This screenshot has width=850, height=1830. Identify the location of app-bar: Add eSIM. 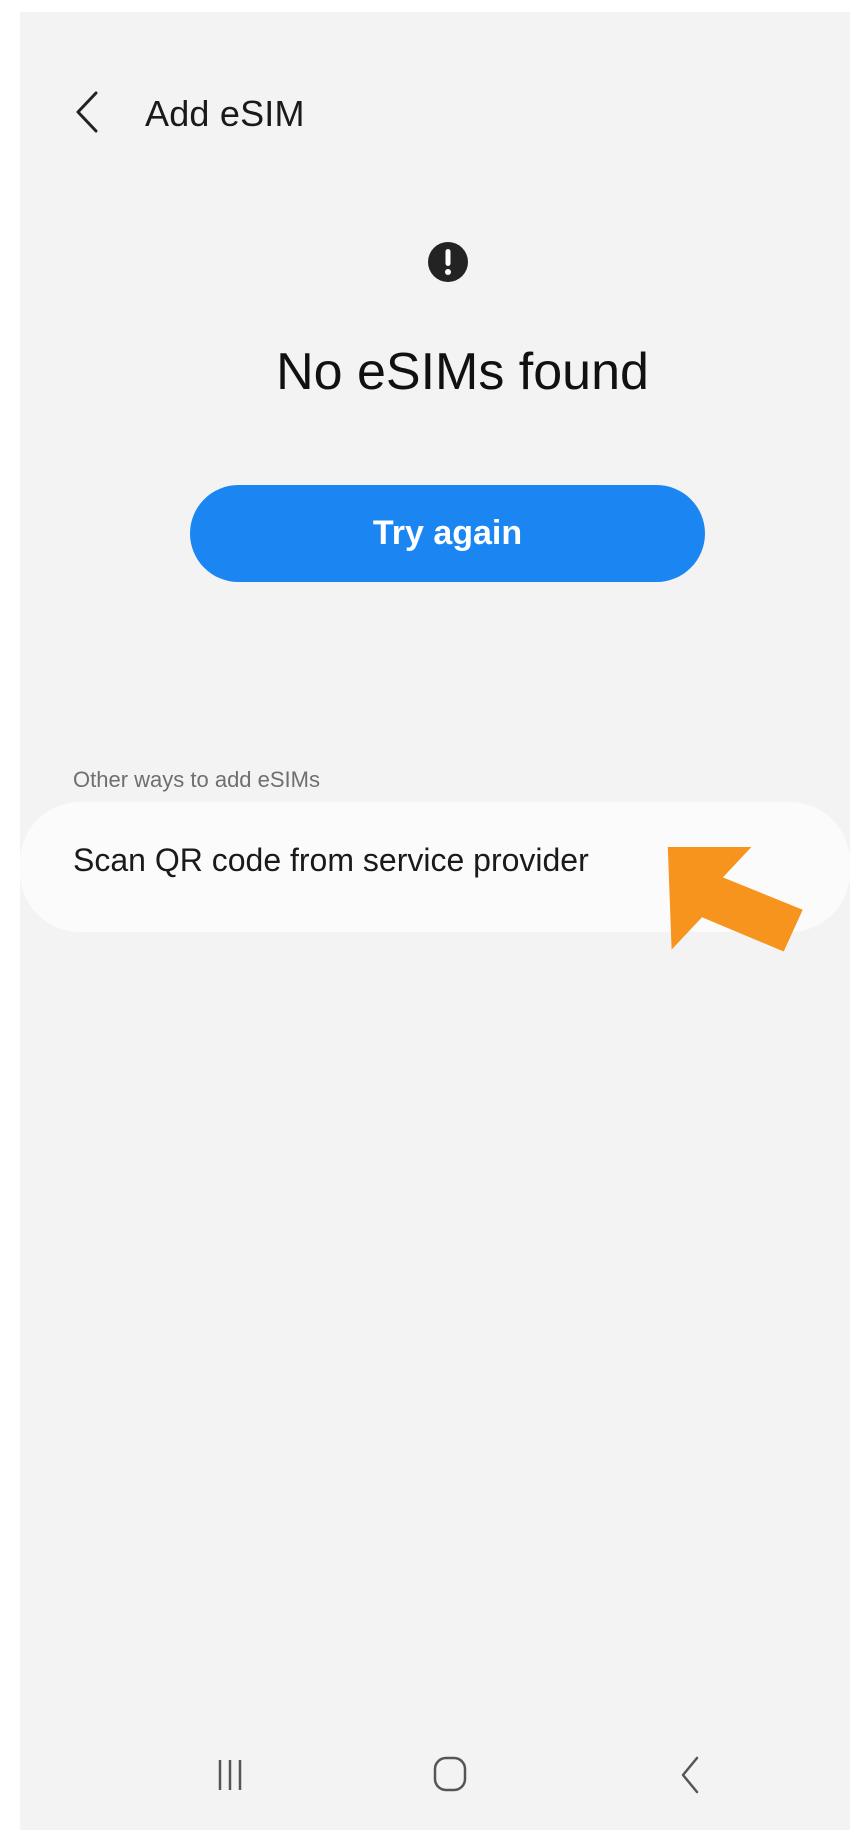
(435, 112).